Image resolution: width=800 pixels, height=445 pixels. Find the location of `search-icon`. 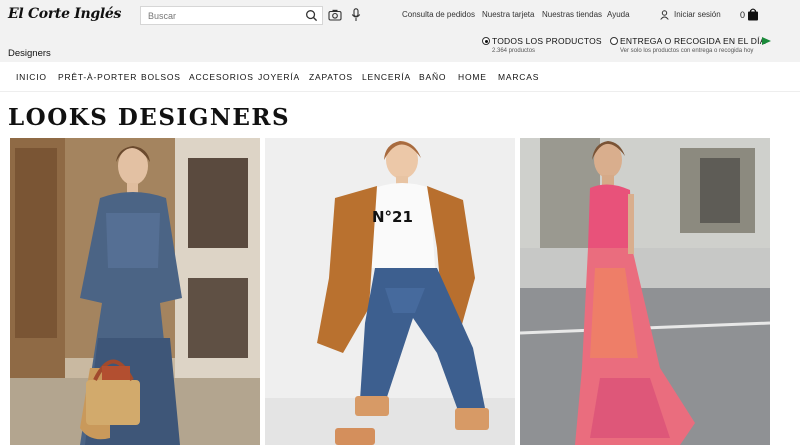

search-icon is located at coordinates (311, 15).